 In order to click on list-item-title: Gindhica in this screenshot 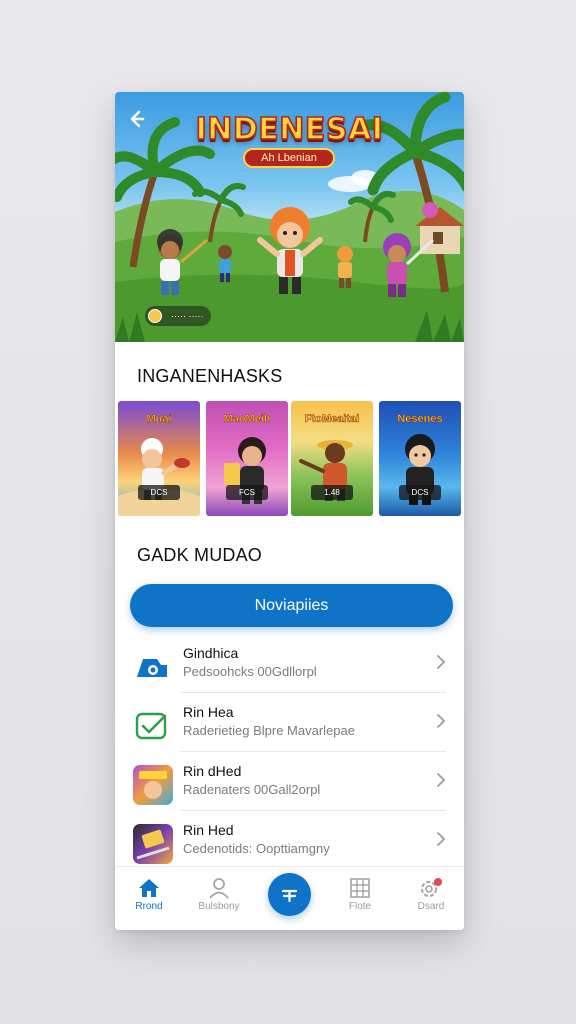, I will do `click(211, 653)`.